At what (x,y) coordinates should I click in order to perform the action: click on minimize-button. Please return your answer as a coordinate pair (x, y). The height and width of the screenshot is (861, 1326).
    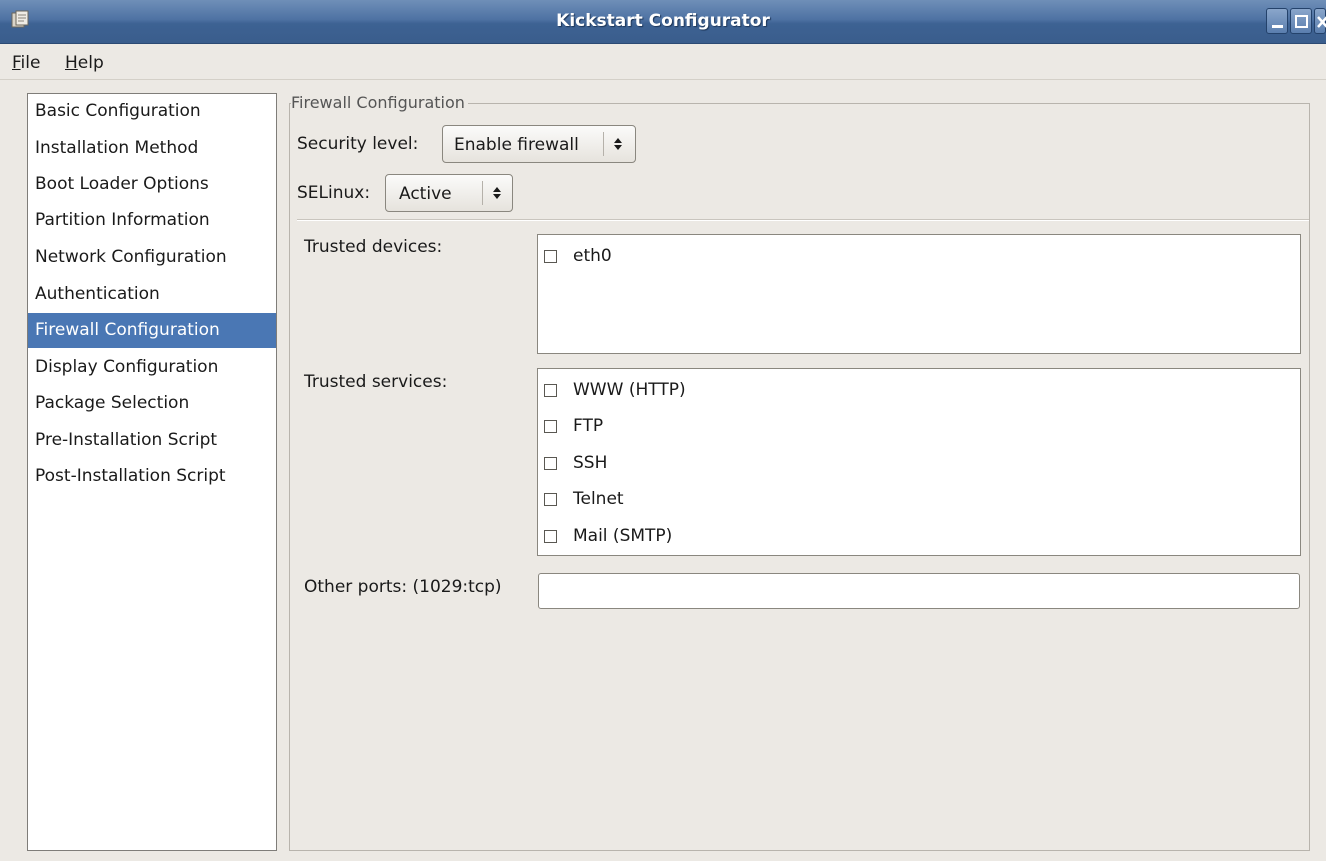
    Looking at the image, I should click on (1277, 21).